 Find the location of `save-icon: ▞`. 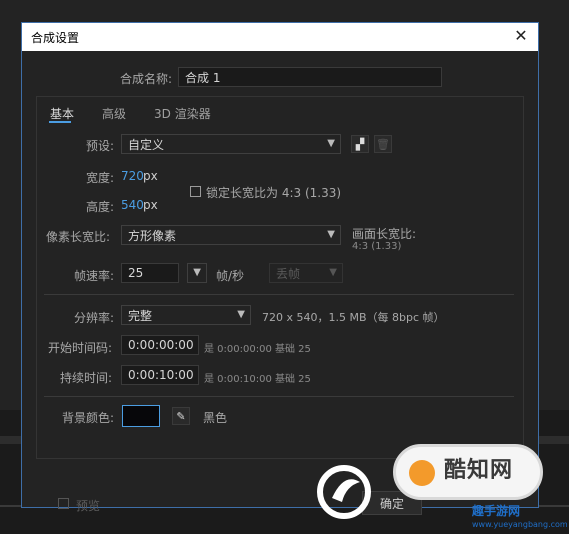

save-icon: ▞ is located at coordinates (360, 144).